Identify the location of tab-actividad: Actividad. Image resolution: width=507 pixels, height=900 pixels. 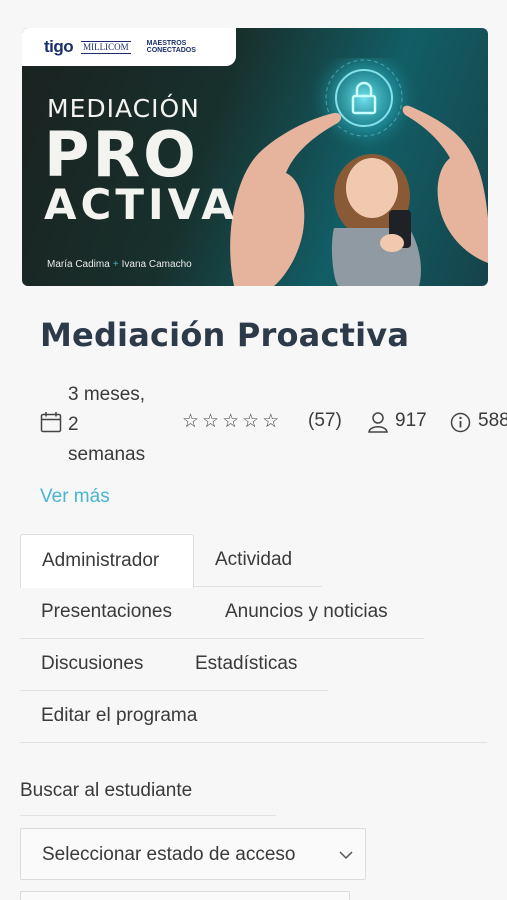
(253, 560).